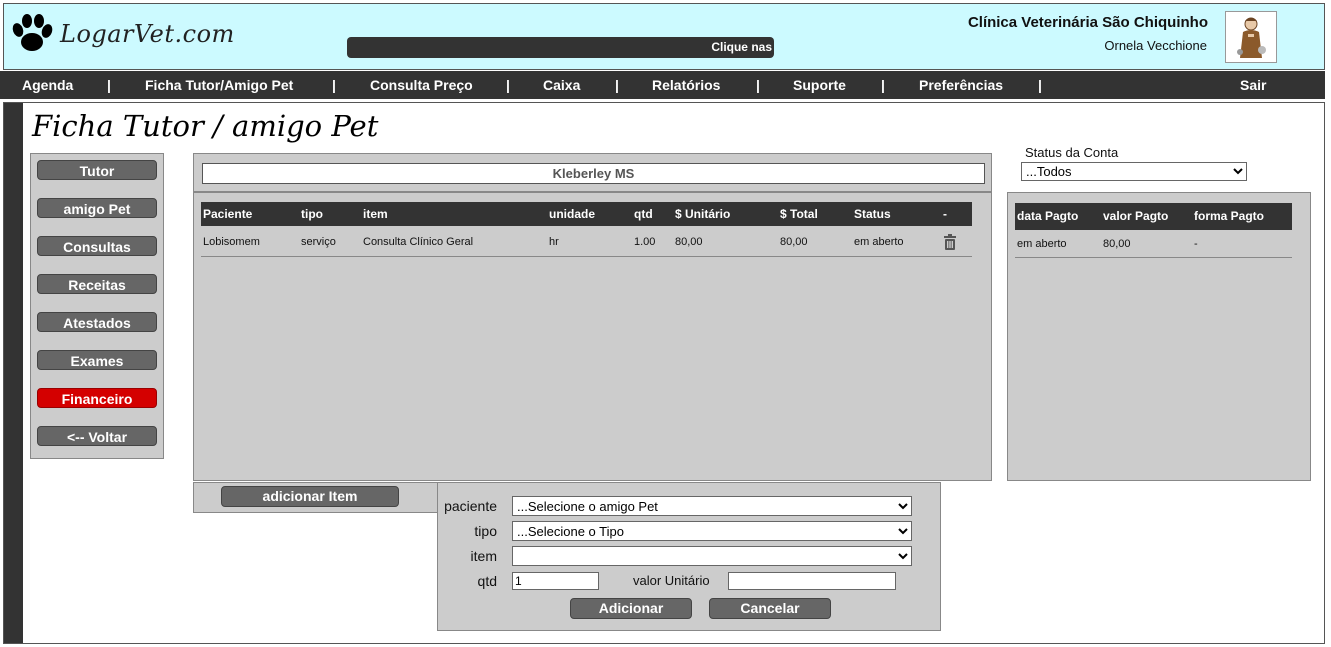 The height and width of the screenshot is (647, 1331). Describe the element at coordinates (1048, 216) in the screenshot. I see `column-header: data Pagto` at that location.